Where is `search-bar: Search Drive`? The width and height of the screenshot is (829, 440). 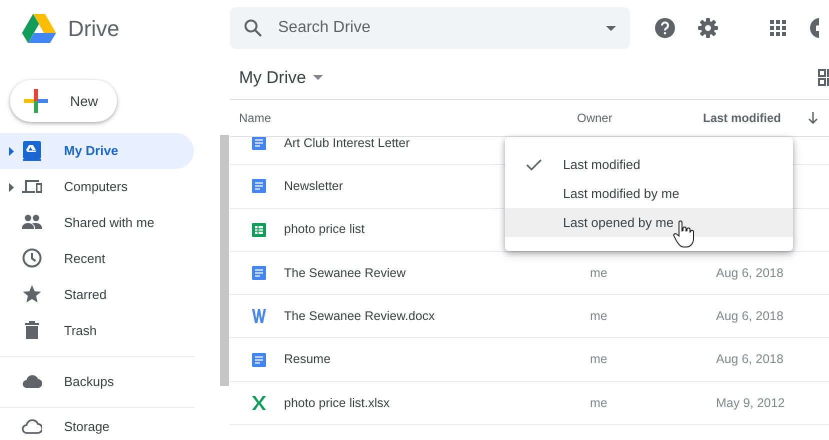
search-bar: Search Drive is located at coordinates (430, 28).